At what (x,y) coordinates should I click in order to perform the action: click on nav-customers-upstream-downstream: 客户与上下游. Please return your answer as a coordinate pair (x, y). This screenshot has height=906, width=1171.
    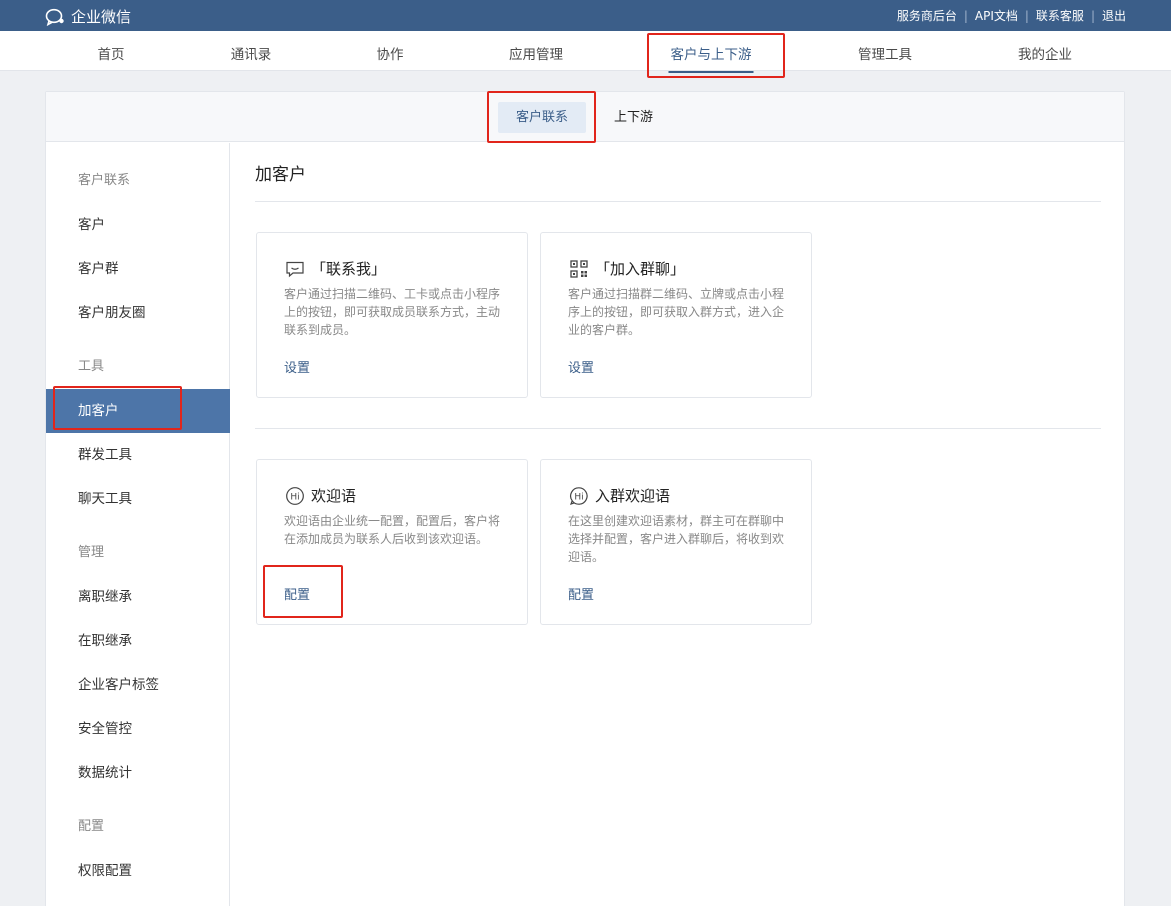
    Looking at the image, I should click on (711, 58).